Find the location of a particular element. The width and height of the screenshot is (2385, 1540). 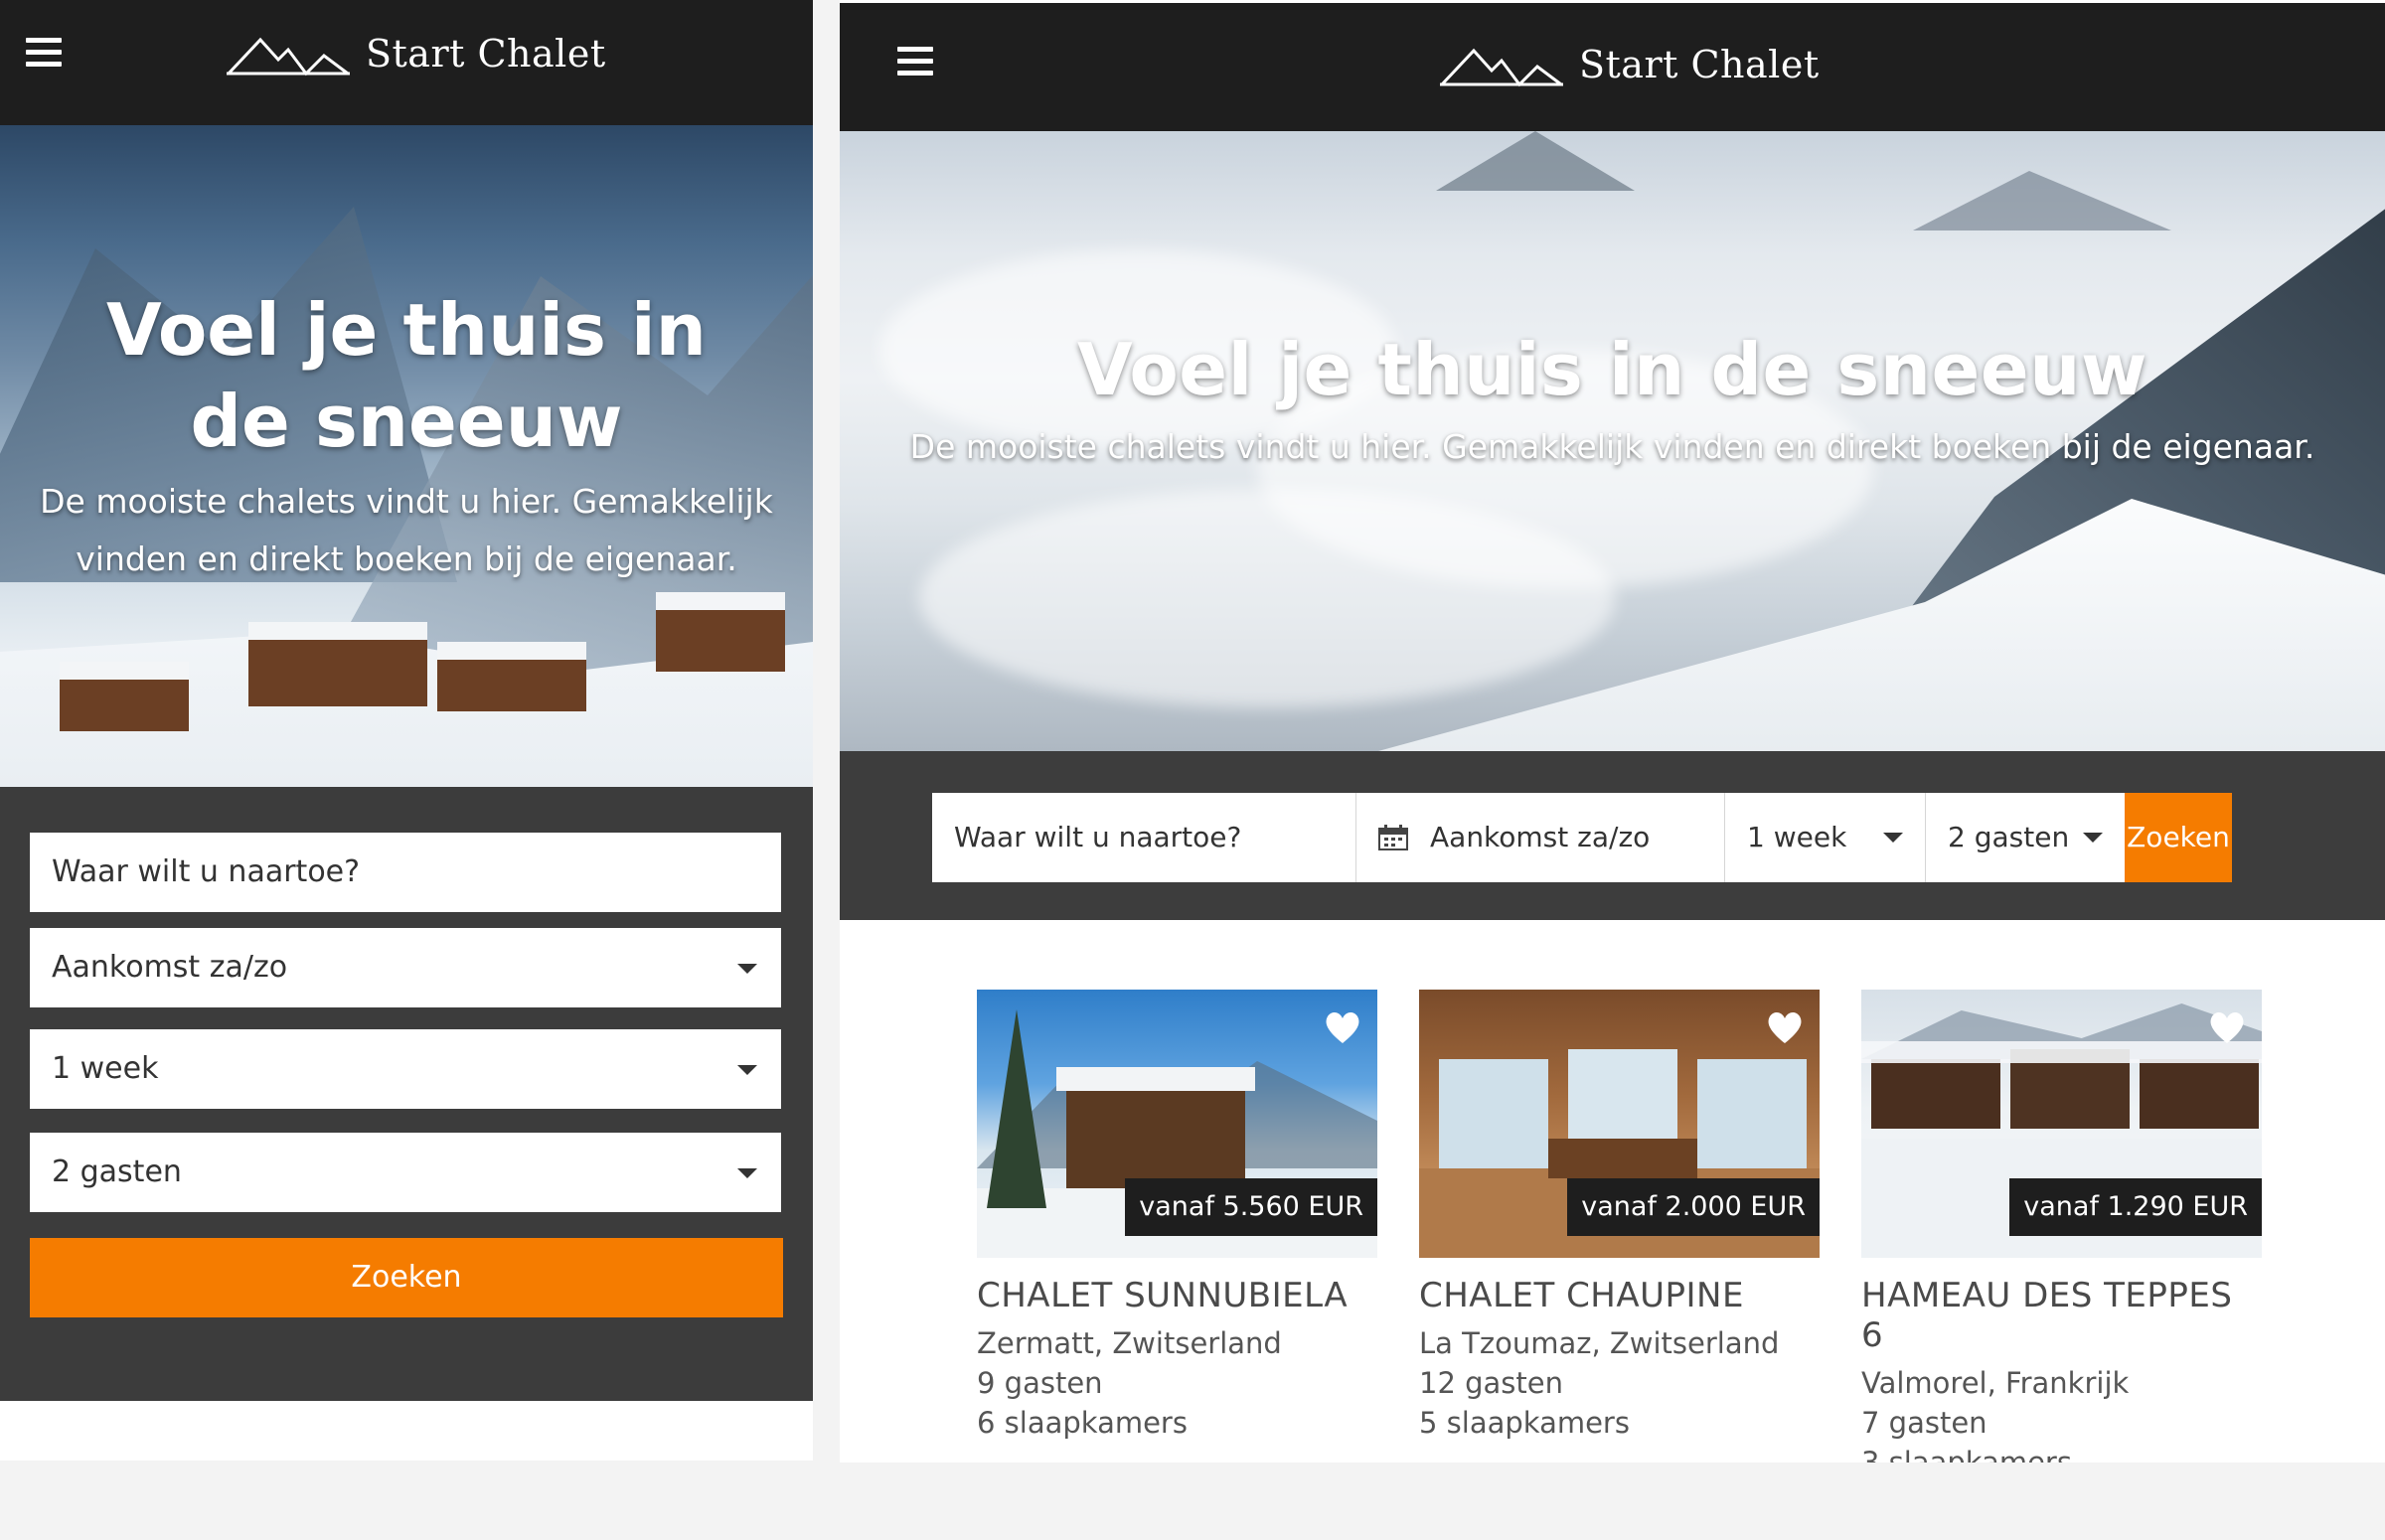

listing-bedrooms: 5 slaapkamers is located at coordinates (1524, 1423).